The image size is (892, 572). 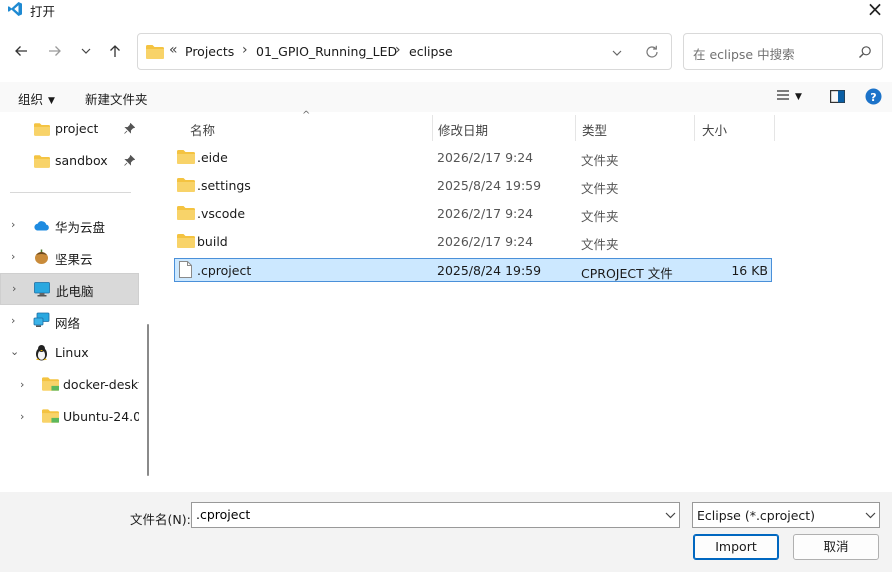 I want to click on sidebar-item-jianguoyun: › 坚果云, so click(x=69, y=257).